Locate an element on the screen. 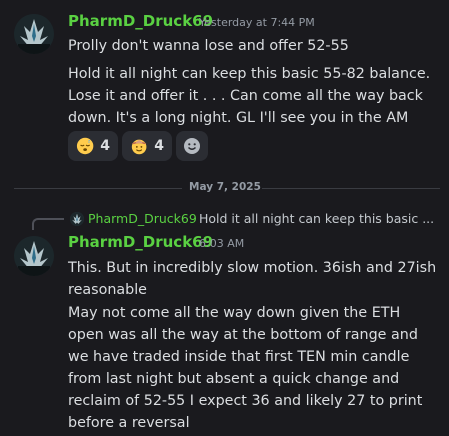  reply-avatar is located at coordinates (77, 219).